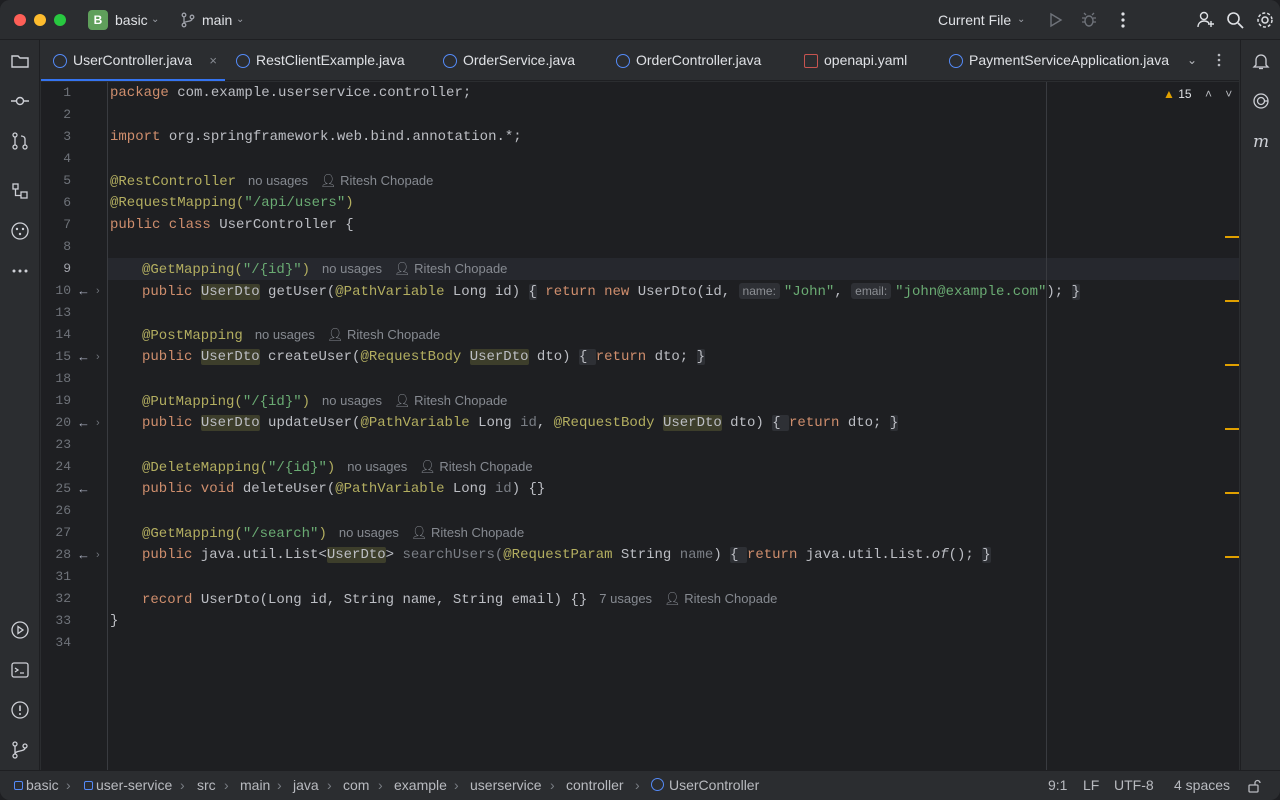 This screenshot has width=1280, height=800. Describe the element at coordinates (63, 378) in the screenshot. I see `line-number: 18` at that location.